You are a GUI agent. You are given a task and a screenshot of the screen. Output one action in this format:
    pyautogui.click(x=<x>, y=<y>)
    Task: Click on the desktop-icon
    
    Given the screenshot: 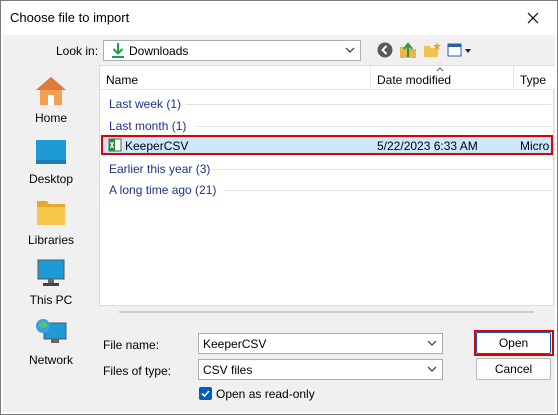 What is the action you would take?
    pyautogui.click(x=51, y=152)
    